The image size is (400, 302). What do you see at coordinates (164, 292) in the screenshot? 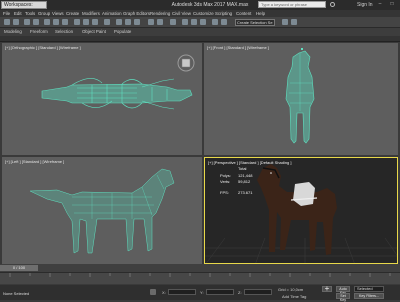
I see `x-label: X:` at bounding box center [164, 292].